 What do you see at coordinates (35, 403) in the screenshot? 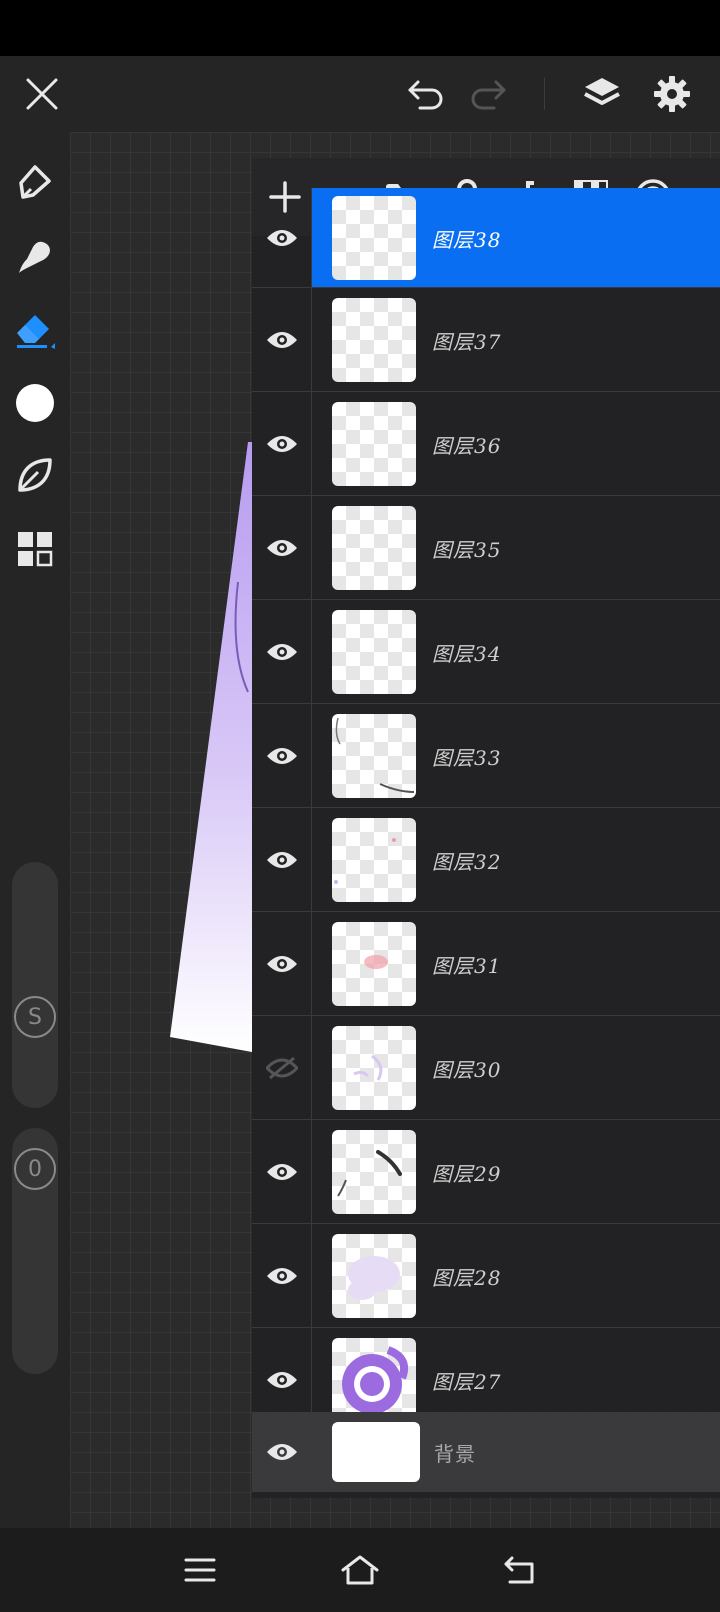
I see `color-dot-icon` at bounding box center [35, 403].